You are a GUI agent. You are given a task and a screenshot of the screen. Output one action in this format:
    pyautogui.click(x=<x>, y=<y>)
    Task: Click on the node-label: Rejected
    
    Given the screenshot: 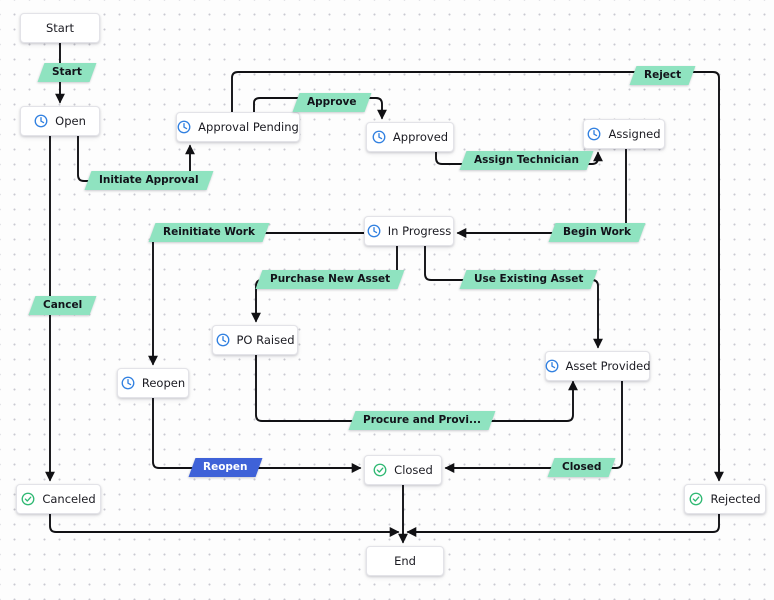 What is the action you would take?
    pyautogui.click(x=735, y=499)
    